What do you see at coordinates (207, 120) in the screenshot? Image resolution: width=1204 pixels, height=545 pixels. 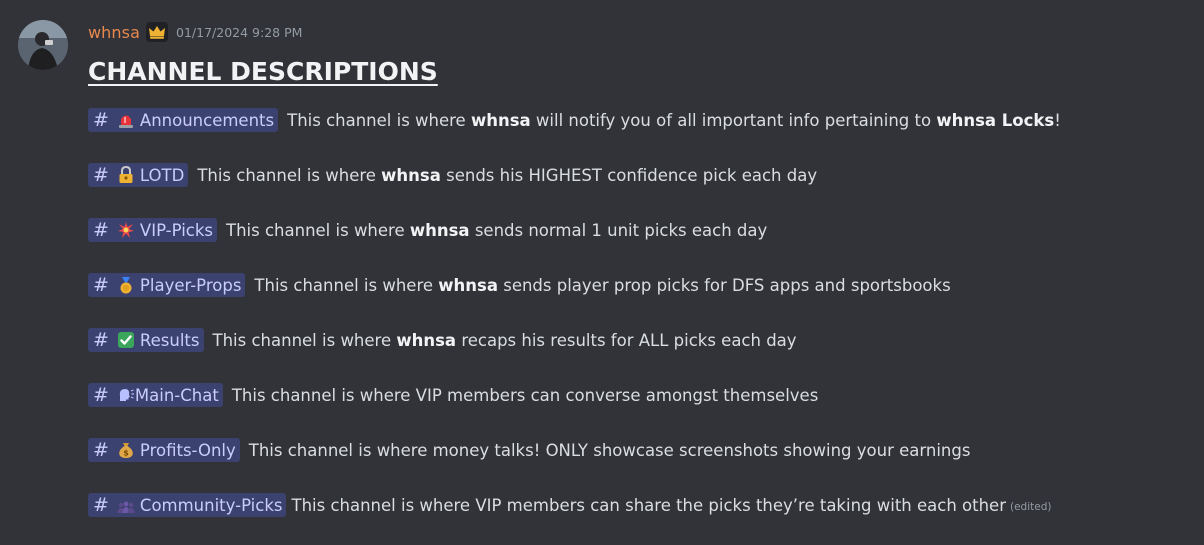 I see `channel-name: Announcements` at bounding box center [207, 120].